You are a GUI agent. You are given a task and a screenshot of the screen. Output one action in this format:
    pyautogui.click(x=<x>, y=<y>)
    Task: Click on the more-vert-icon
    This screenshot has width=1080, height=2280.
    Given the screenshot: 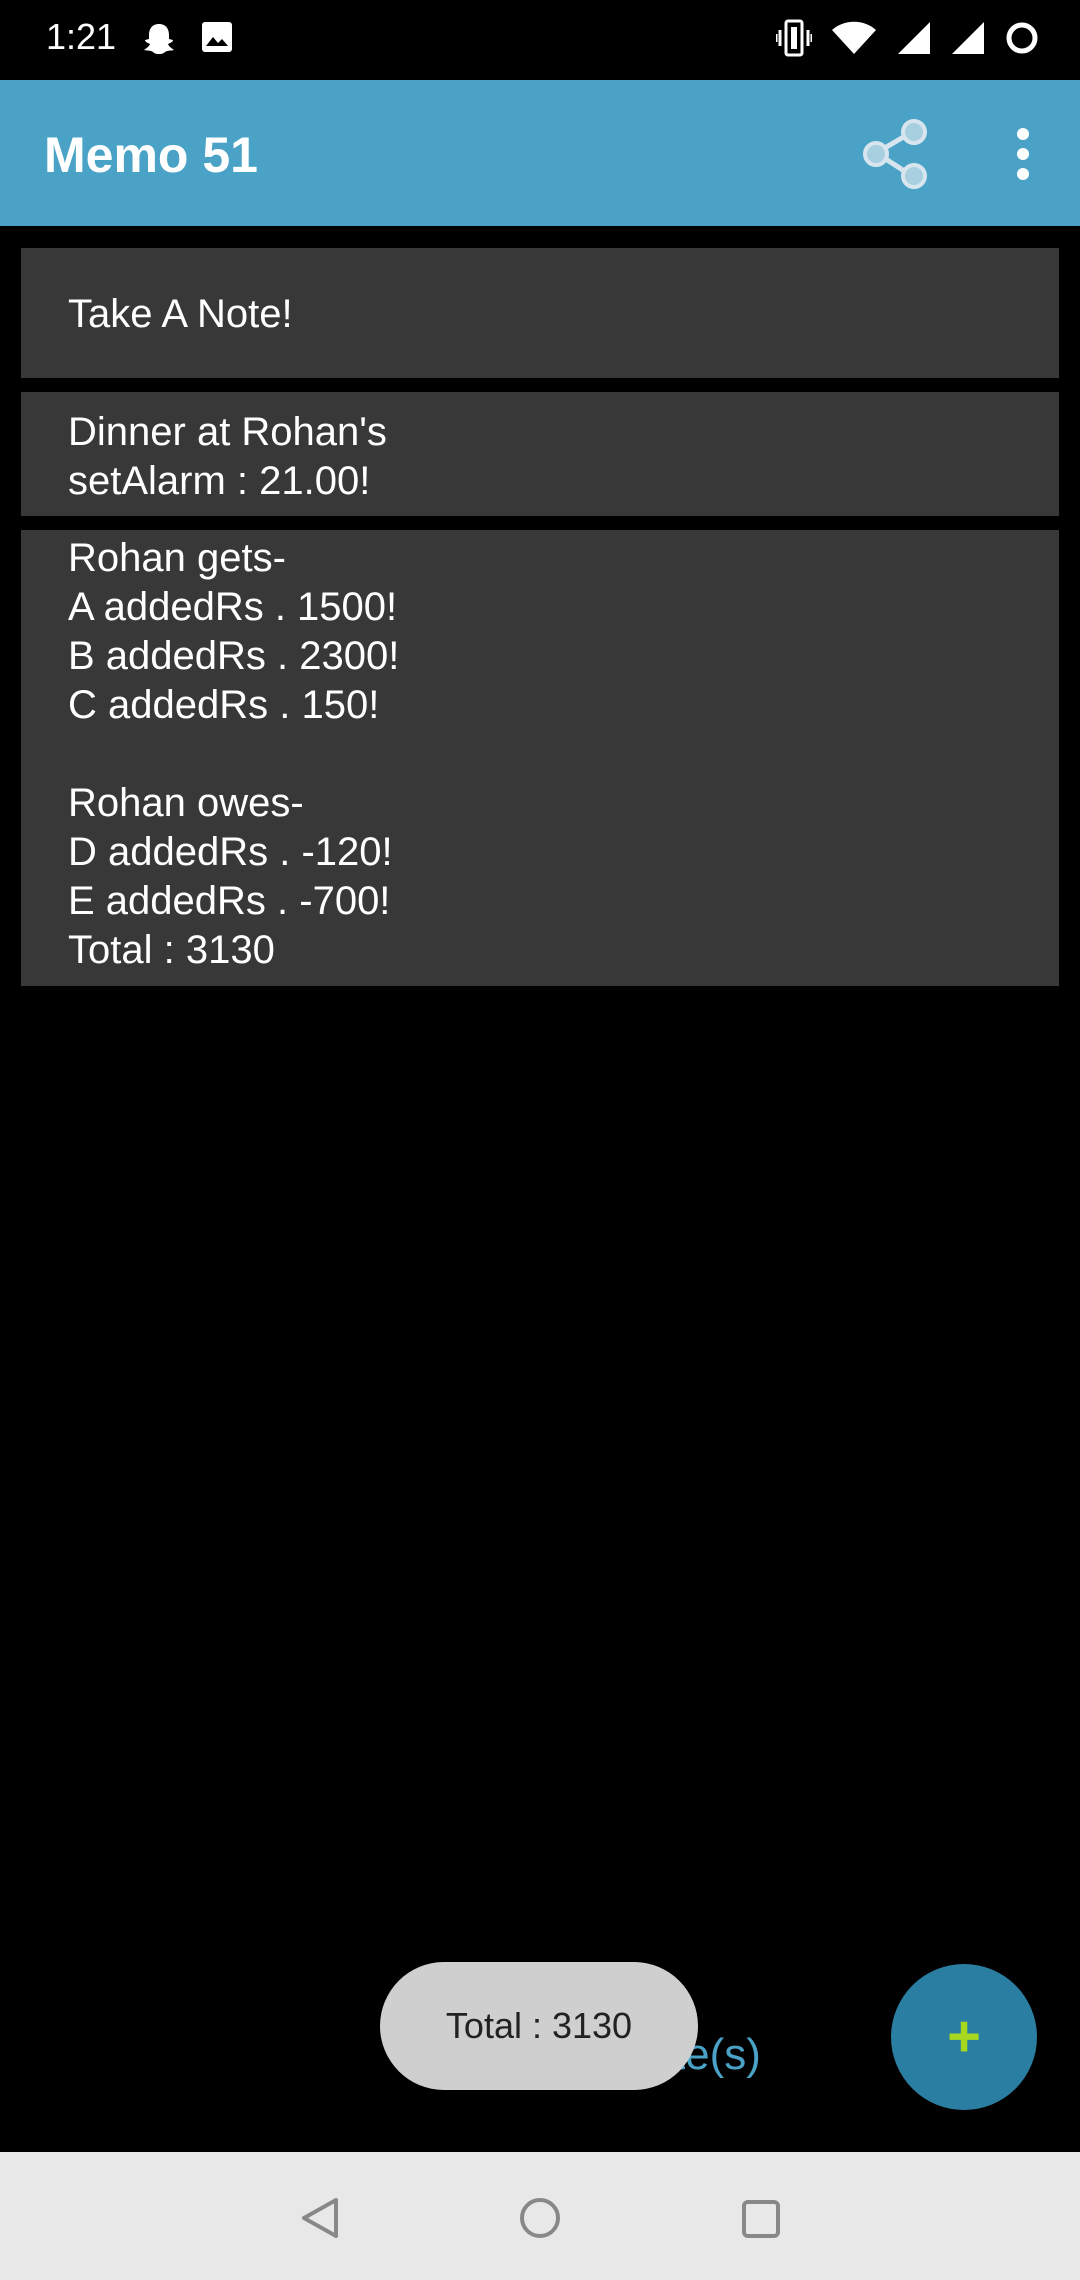 What is the action you would take?
    pyautogui.click(x=1023, y=154)
    